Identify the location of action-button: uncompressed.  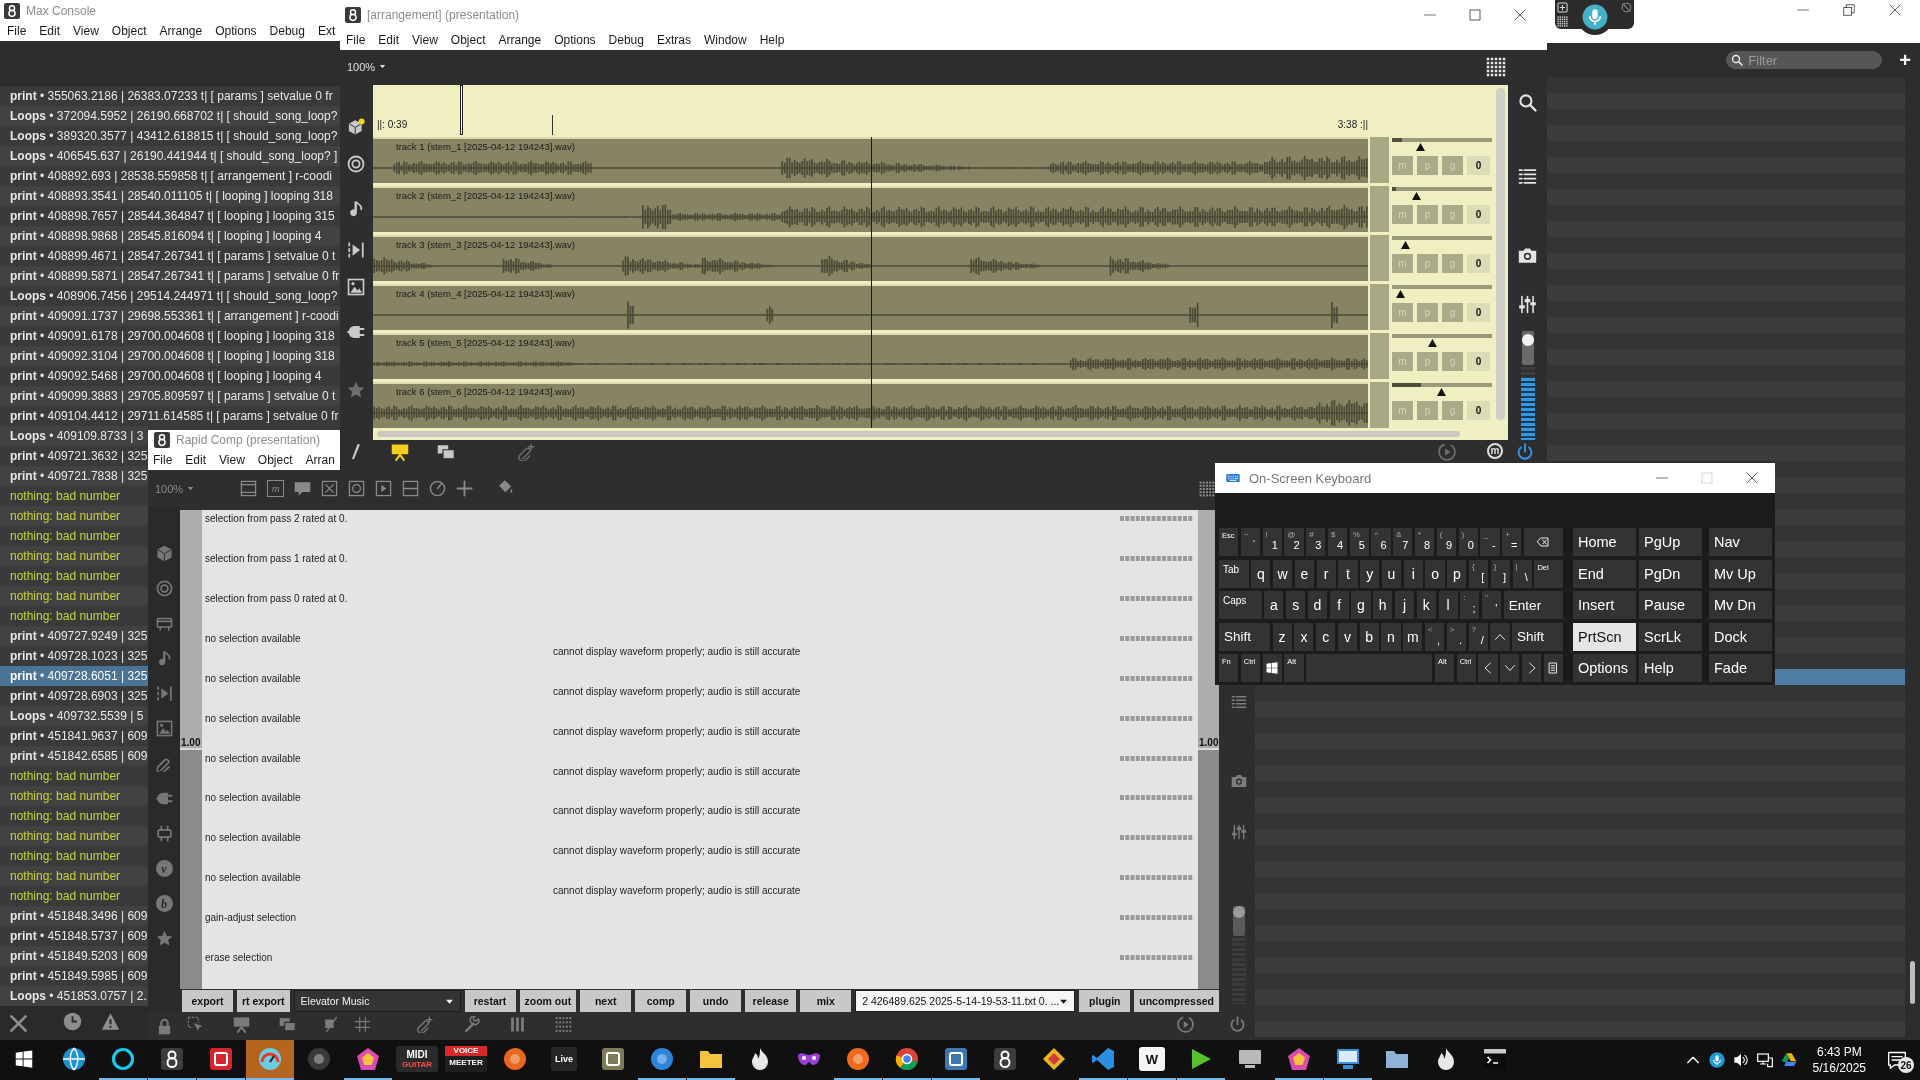
(1176, 1001).